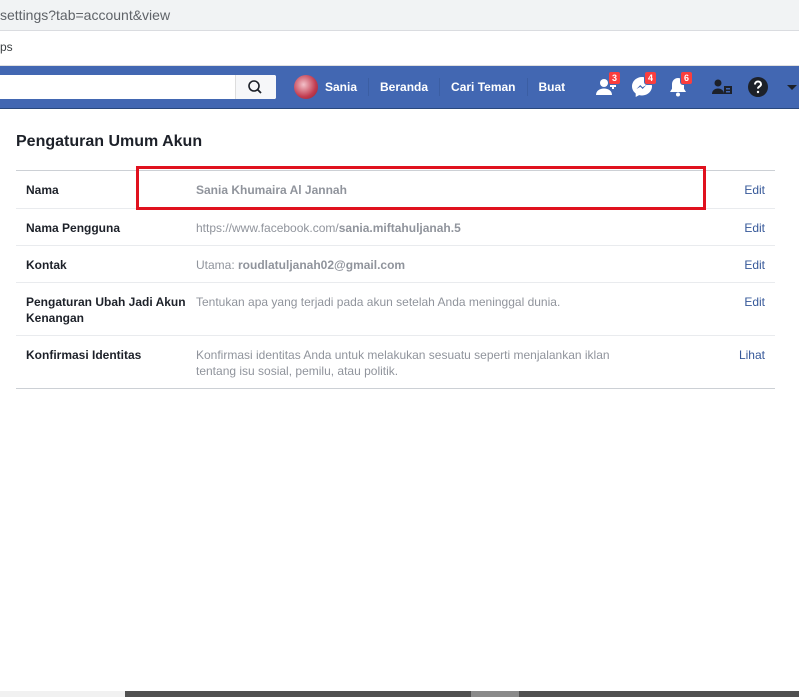 The height and width of the screenshot is (697, 799). I want to click on value-bold: sania.miftahuljanah.5, so click(399, 228).